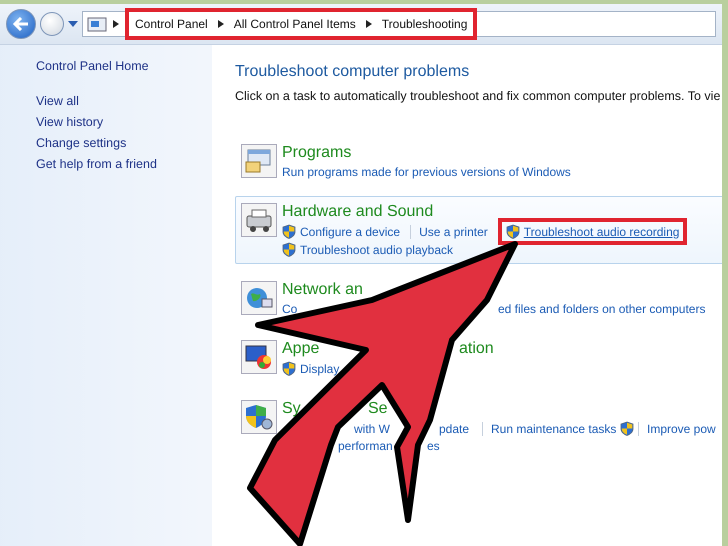  I want to click on dropdown-icon, so click(73, 24).